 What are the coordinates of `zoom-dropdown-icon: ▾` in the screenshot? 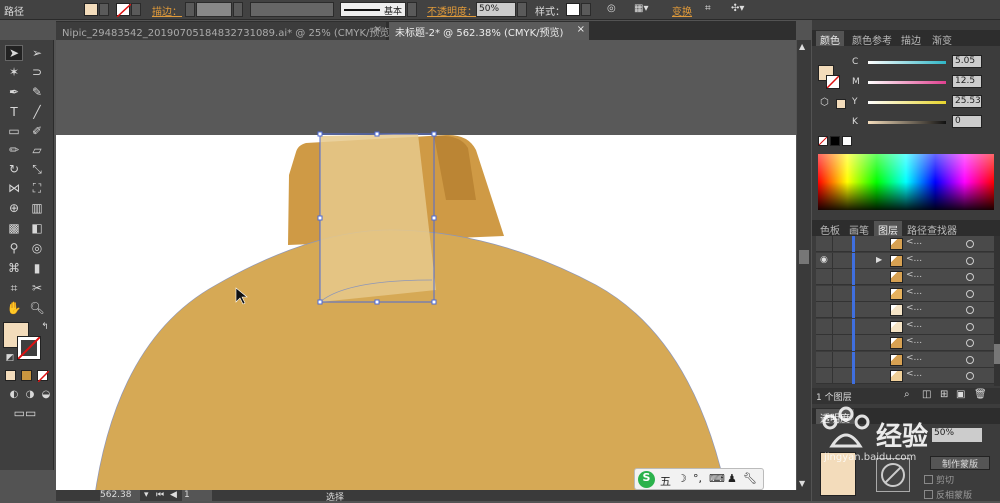 It's located at (146, 495).